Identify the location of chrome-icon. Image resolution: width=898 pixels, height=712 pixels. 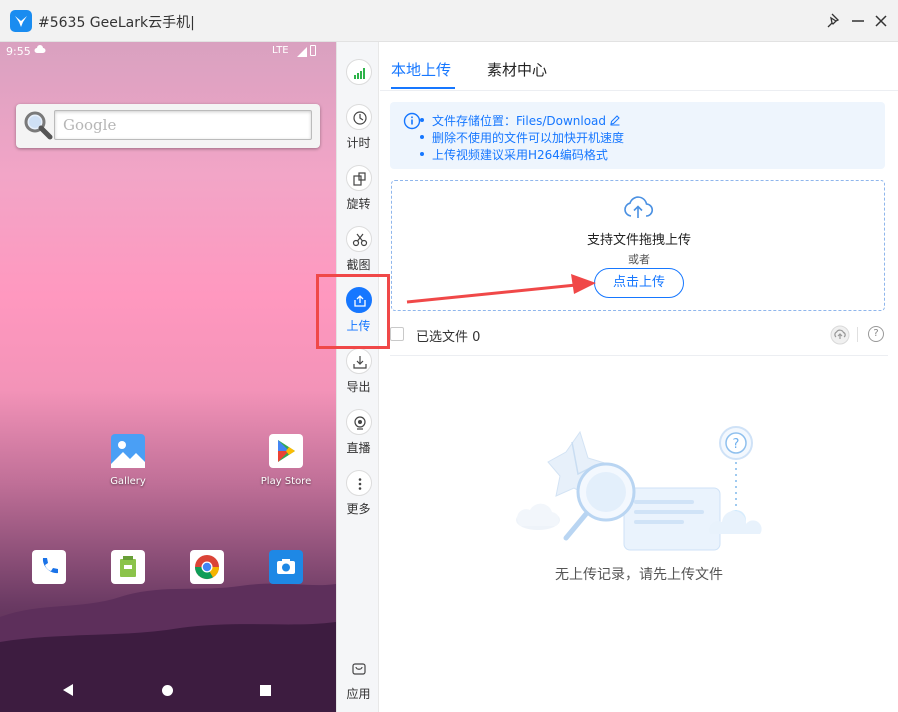
(207, 567).